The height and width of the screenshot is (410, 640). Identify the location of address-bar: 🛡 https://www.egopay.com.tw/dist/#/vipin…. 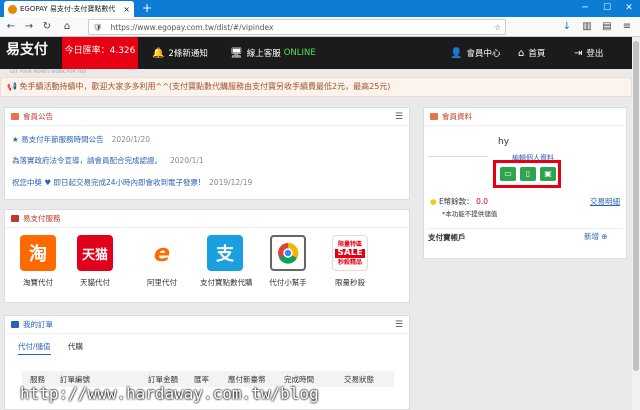
(297, 27).